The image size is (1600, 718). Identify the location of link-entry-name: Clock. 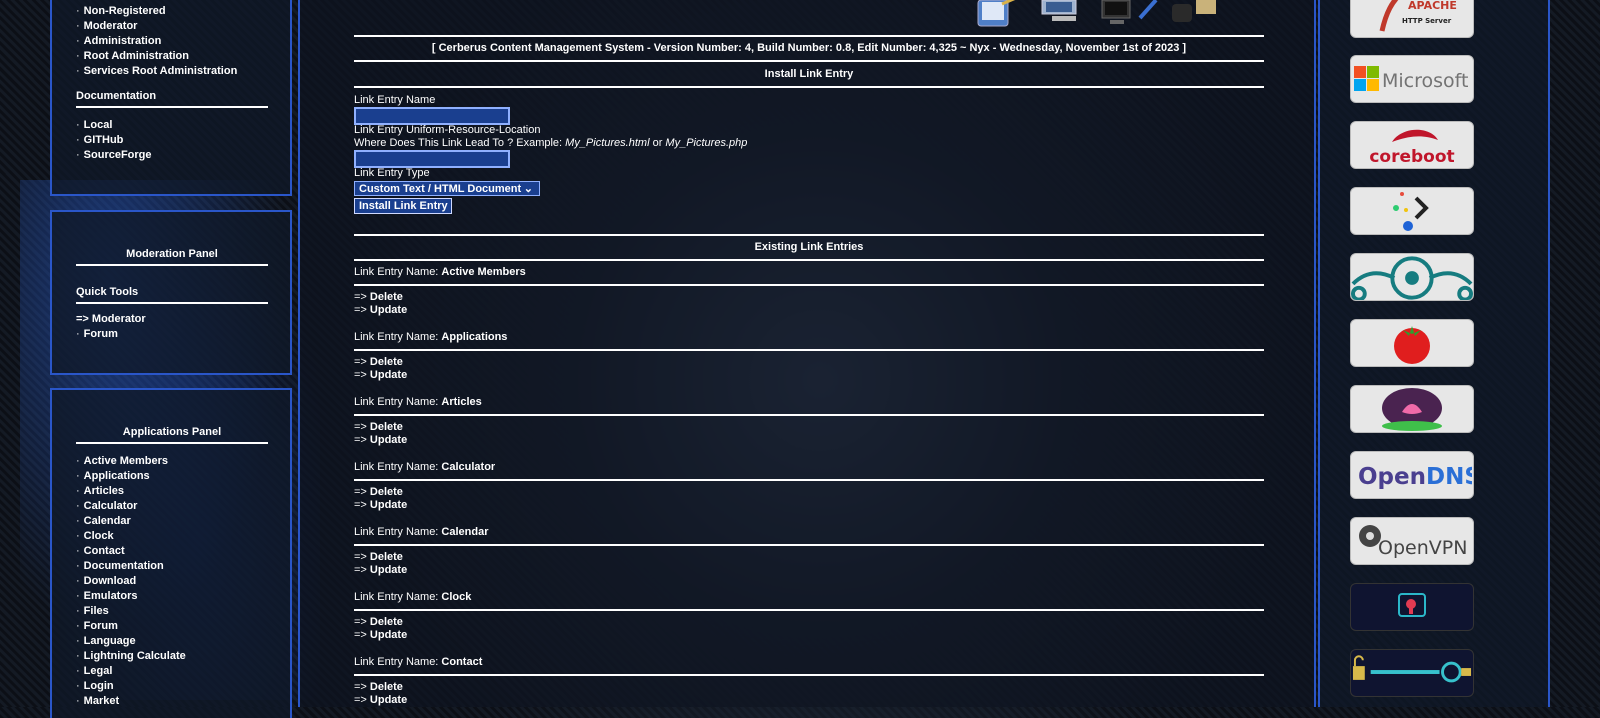
(456, 597).